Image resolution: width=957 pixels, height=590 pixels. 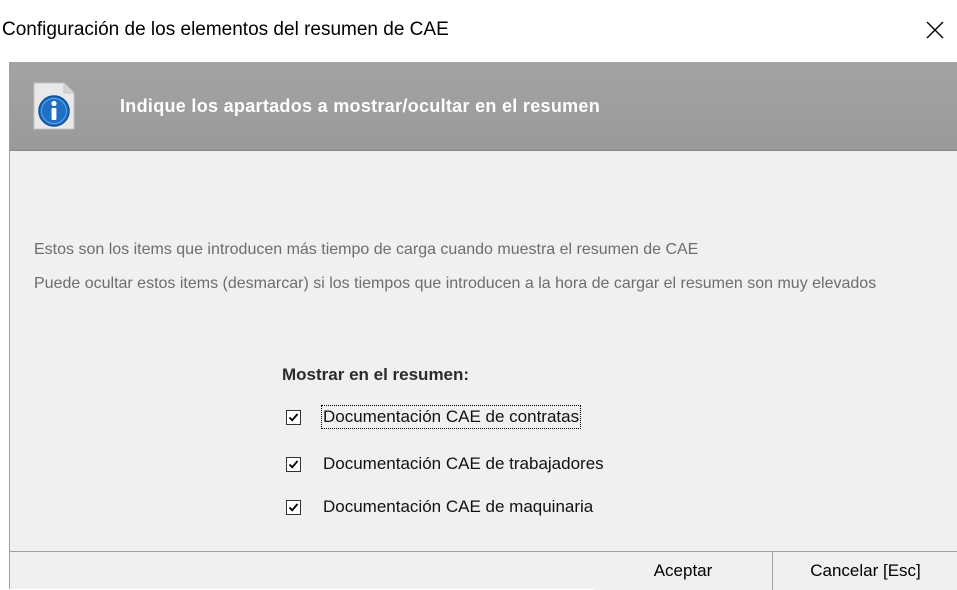 I want to click on checkbox-row-trabajadores: Documentación CAE de trabajadores, so click(x=445, y=464).